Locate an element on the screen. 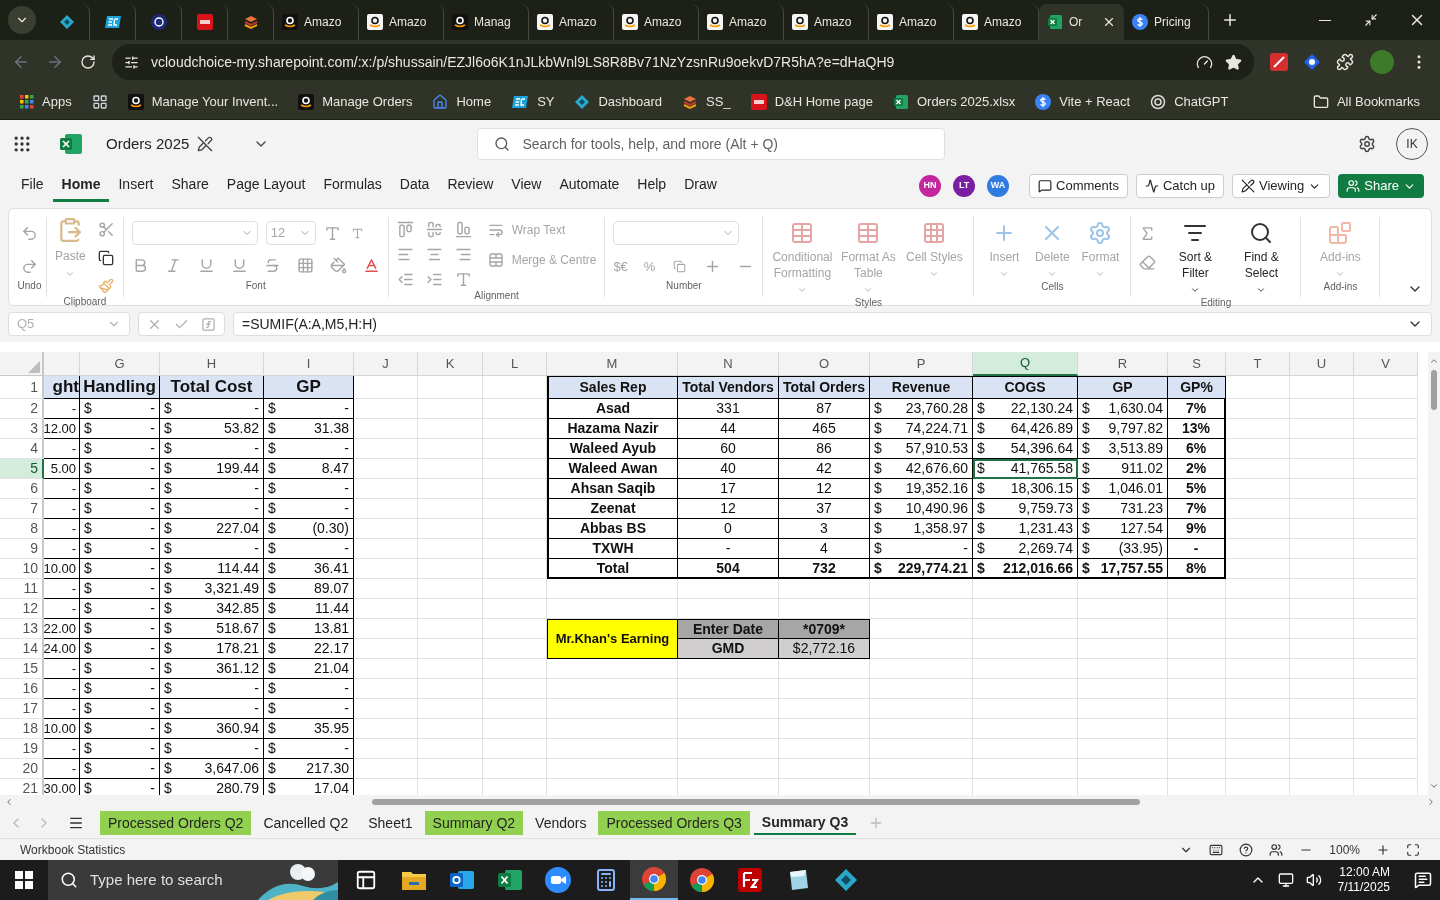 The image size is (1440, 900). sheet-tab: Summary Q2 is located at coordinates (474, 823).